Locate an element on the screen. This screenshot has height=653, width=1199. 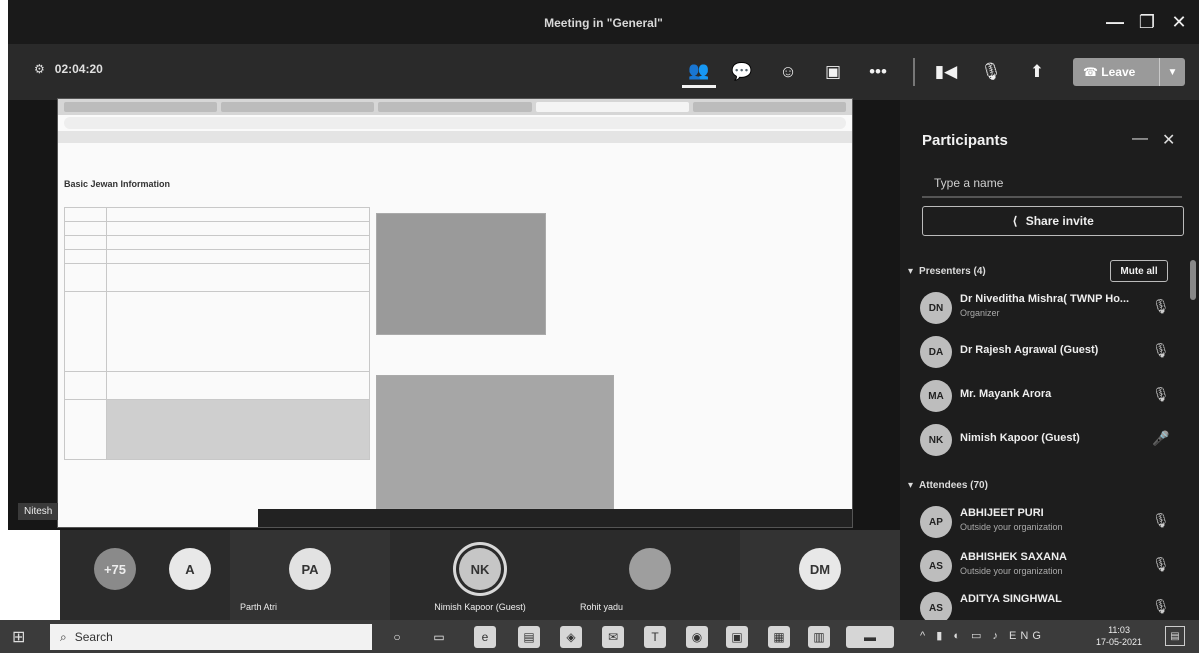
taskbar-clock: 11:03 17-05-2021 is located at coordinates (1119, 636).